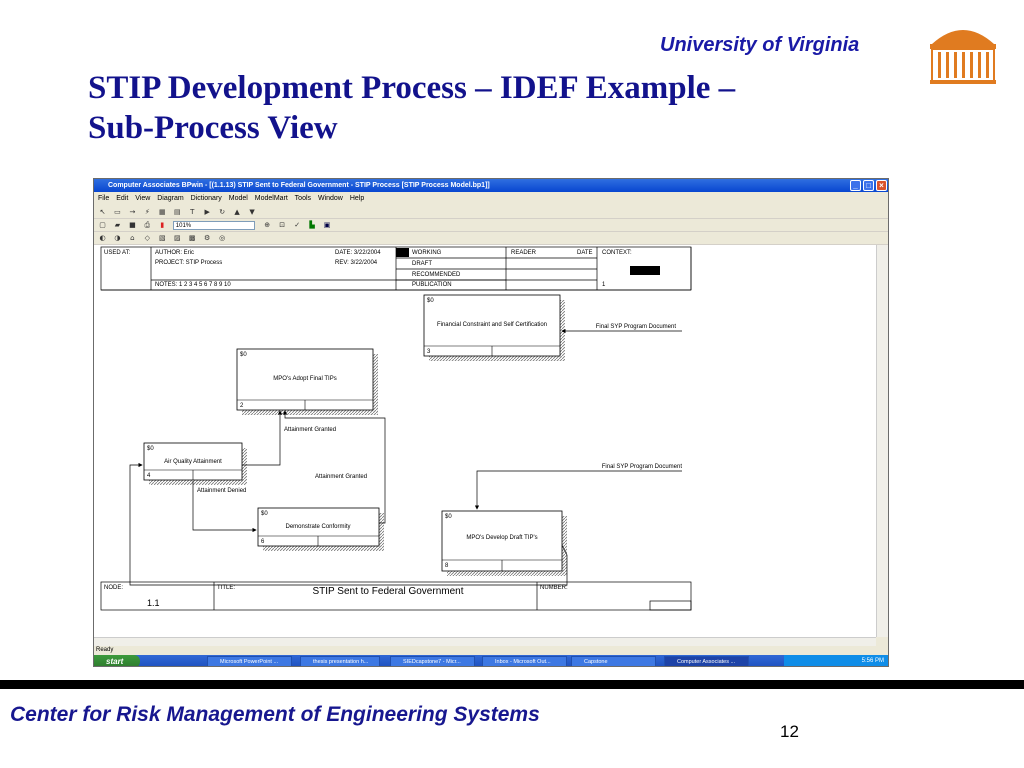 The image size is (1024, 768). I want to click on box-3-cost: $0, so click(430, 301).